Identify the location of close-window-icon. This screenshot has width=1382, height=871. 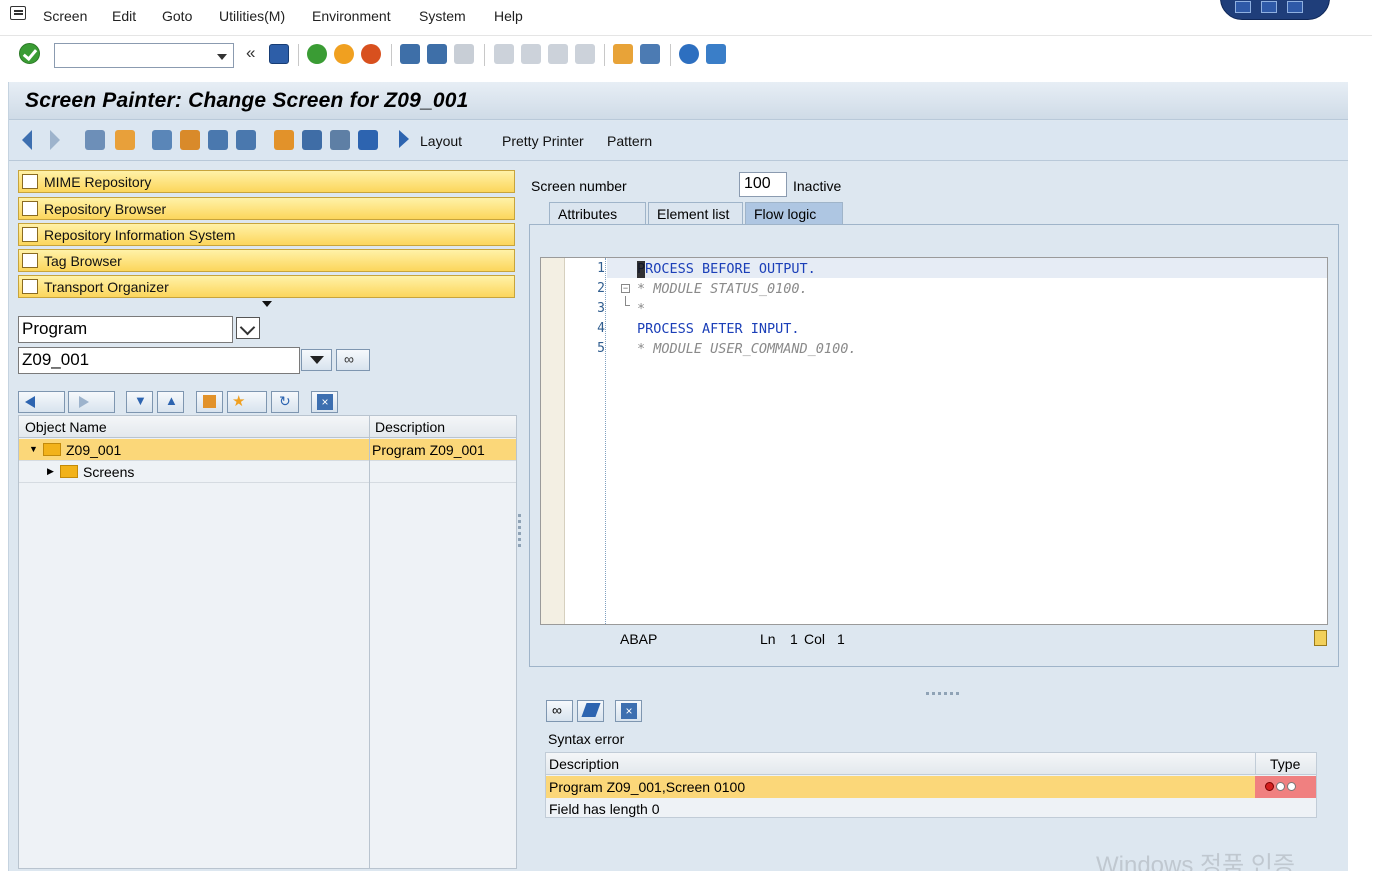
(1295, 7).